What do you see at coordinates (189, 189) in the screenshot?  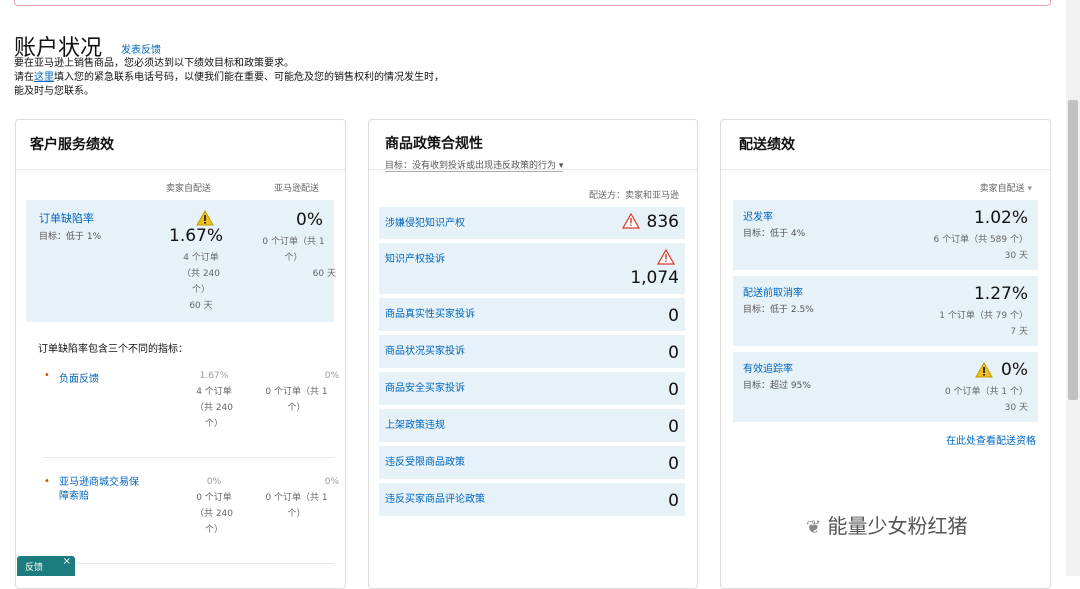 I see `col-header-seller: 卖家自配送` at bounding box center [189, 189].